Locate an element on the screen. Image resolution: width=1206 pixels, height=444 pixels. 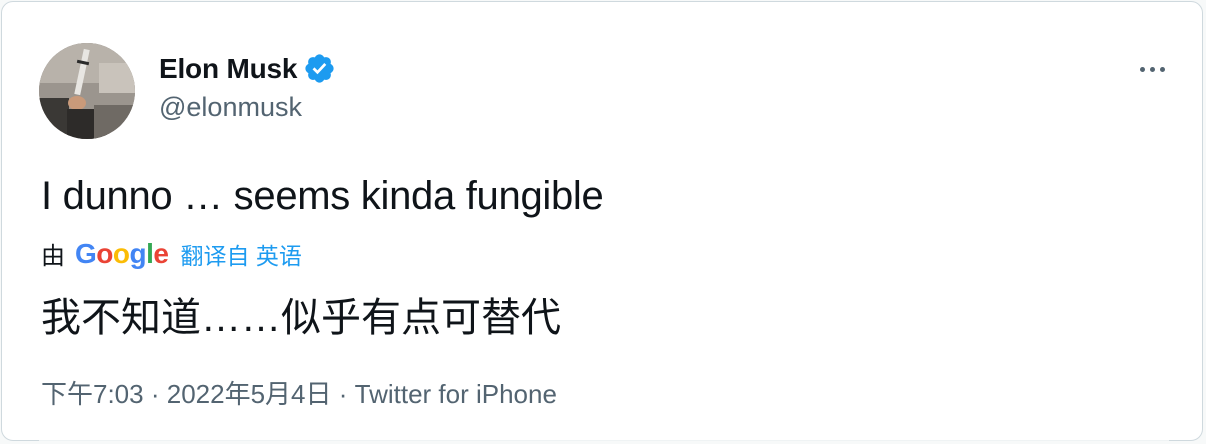
translated-by-label: 由 is located at coordinates (53, 256).